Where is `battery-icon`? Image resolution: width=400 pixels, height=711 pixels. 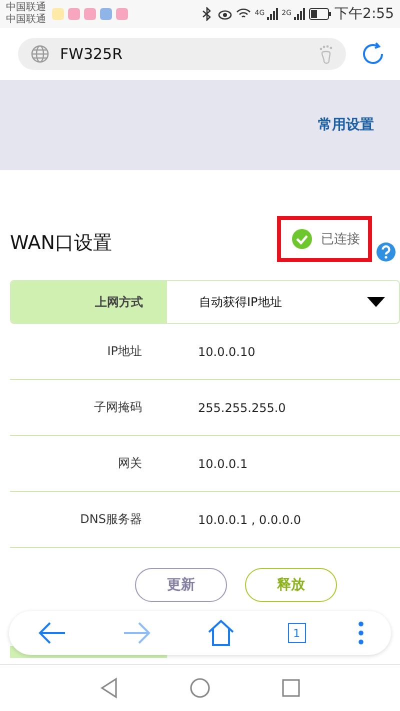 battery-icon is located at coordinates (319, 14).